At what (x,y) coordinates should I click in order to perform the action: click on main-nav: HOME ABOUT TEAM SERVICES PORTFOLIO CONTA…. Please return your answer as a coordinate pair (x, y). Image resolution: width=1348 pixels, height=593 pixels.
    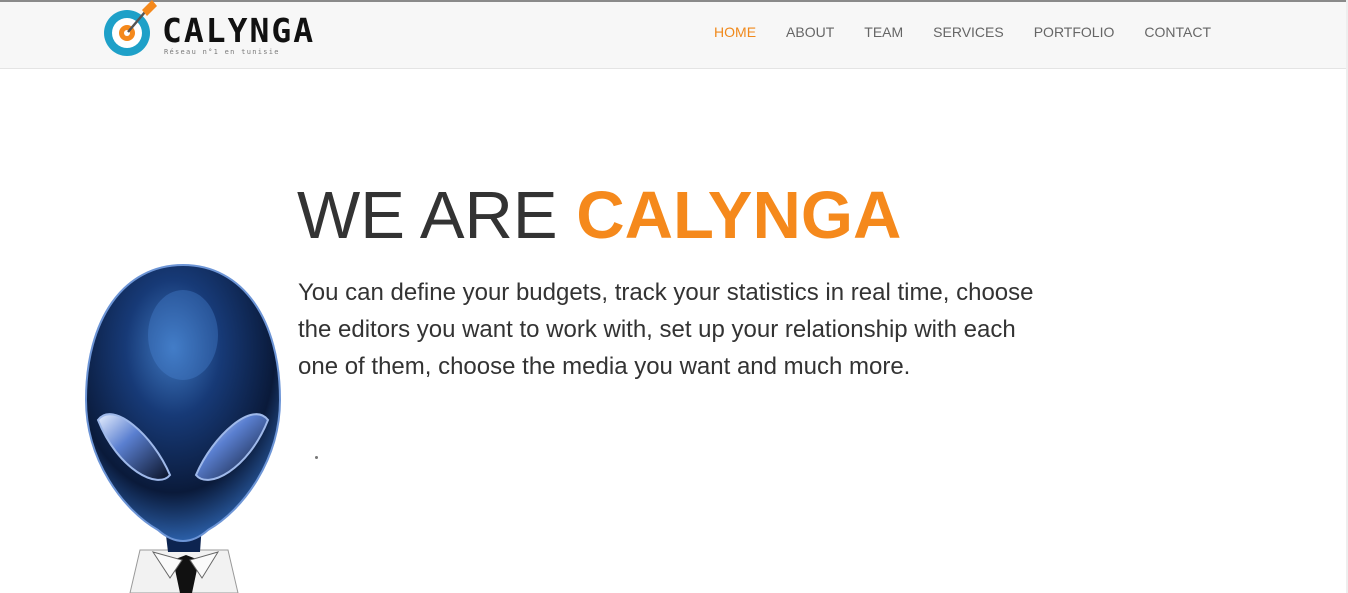
    Looking at the image, I should click on (962, 32).